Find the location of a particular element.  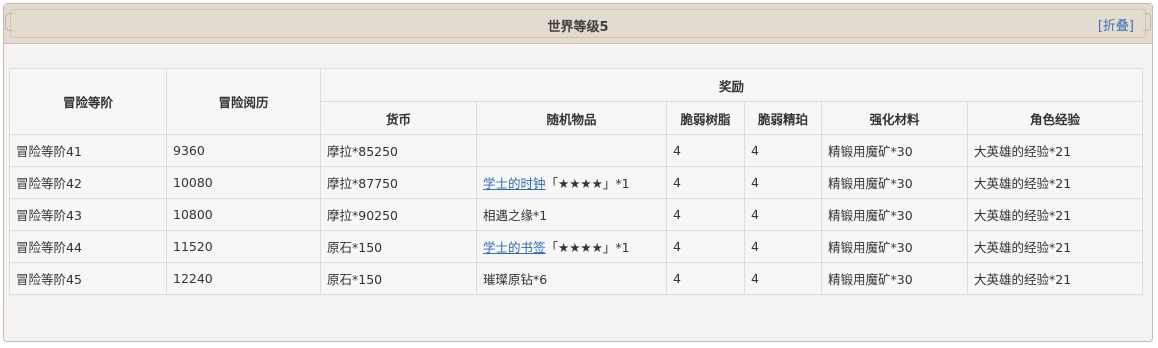

currency-cell: 摩拉*85250 is located at coordinates (398, 150).